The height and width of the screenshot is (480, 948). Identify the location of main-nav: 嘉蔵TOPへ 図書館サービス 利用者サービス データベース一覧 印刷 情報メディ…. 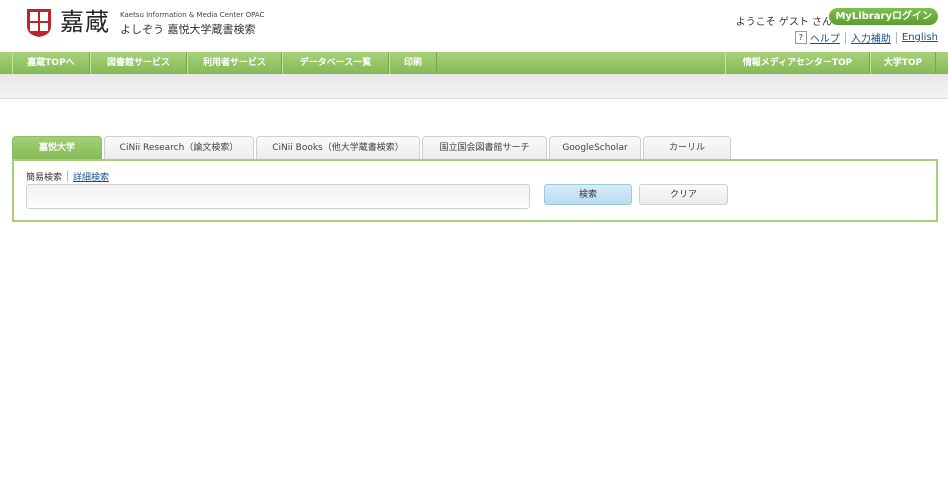
(474, 63).